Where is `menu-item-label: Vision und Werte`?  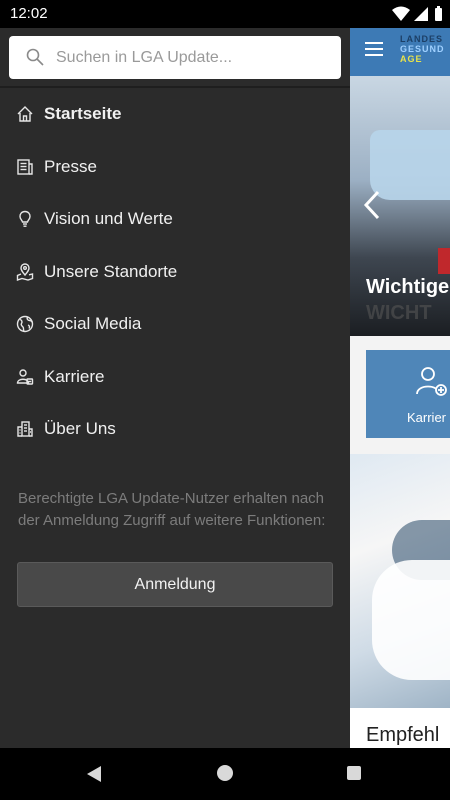 menu-item-label: Vision und Werte is located at coordinates (108, 219).